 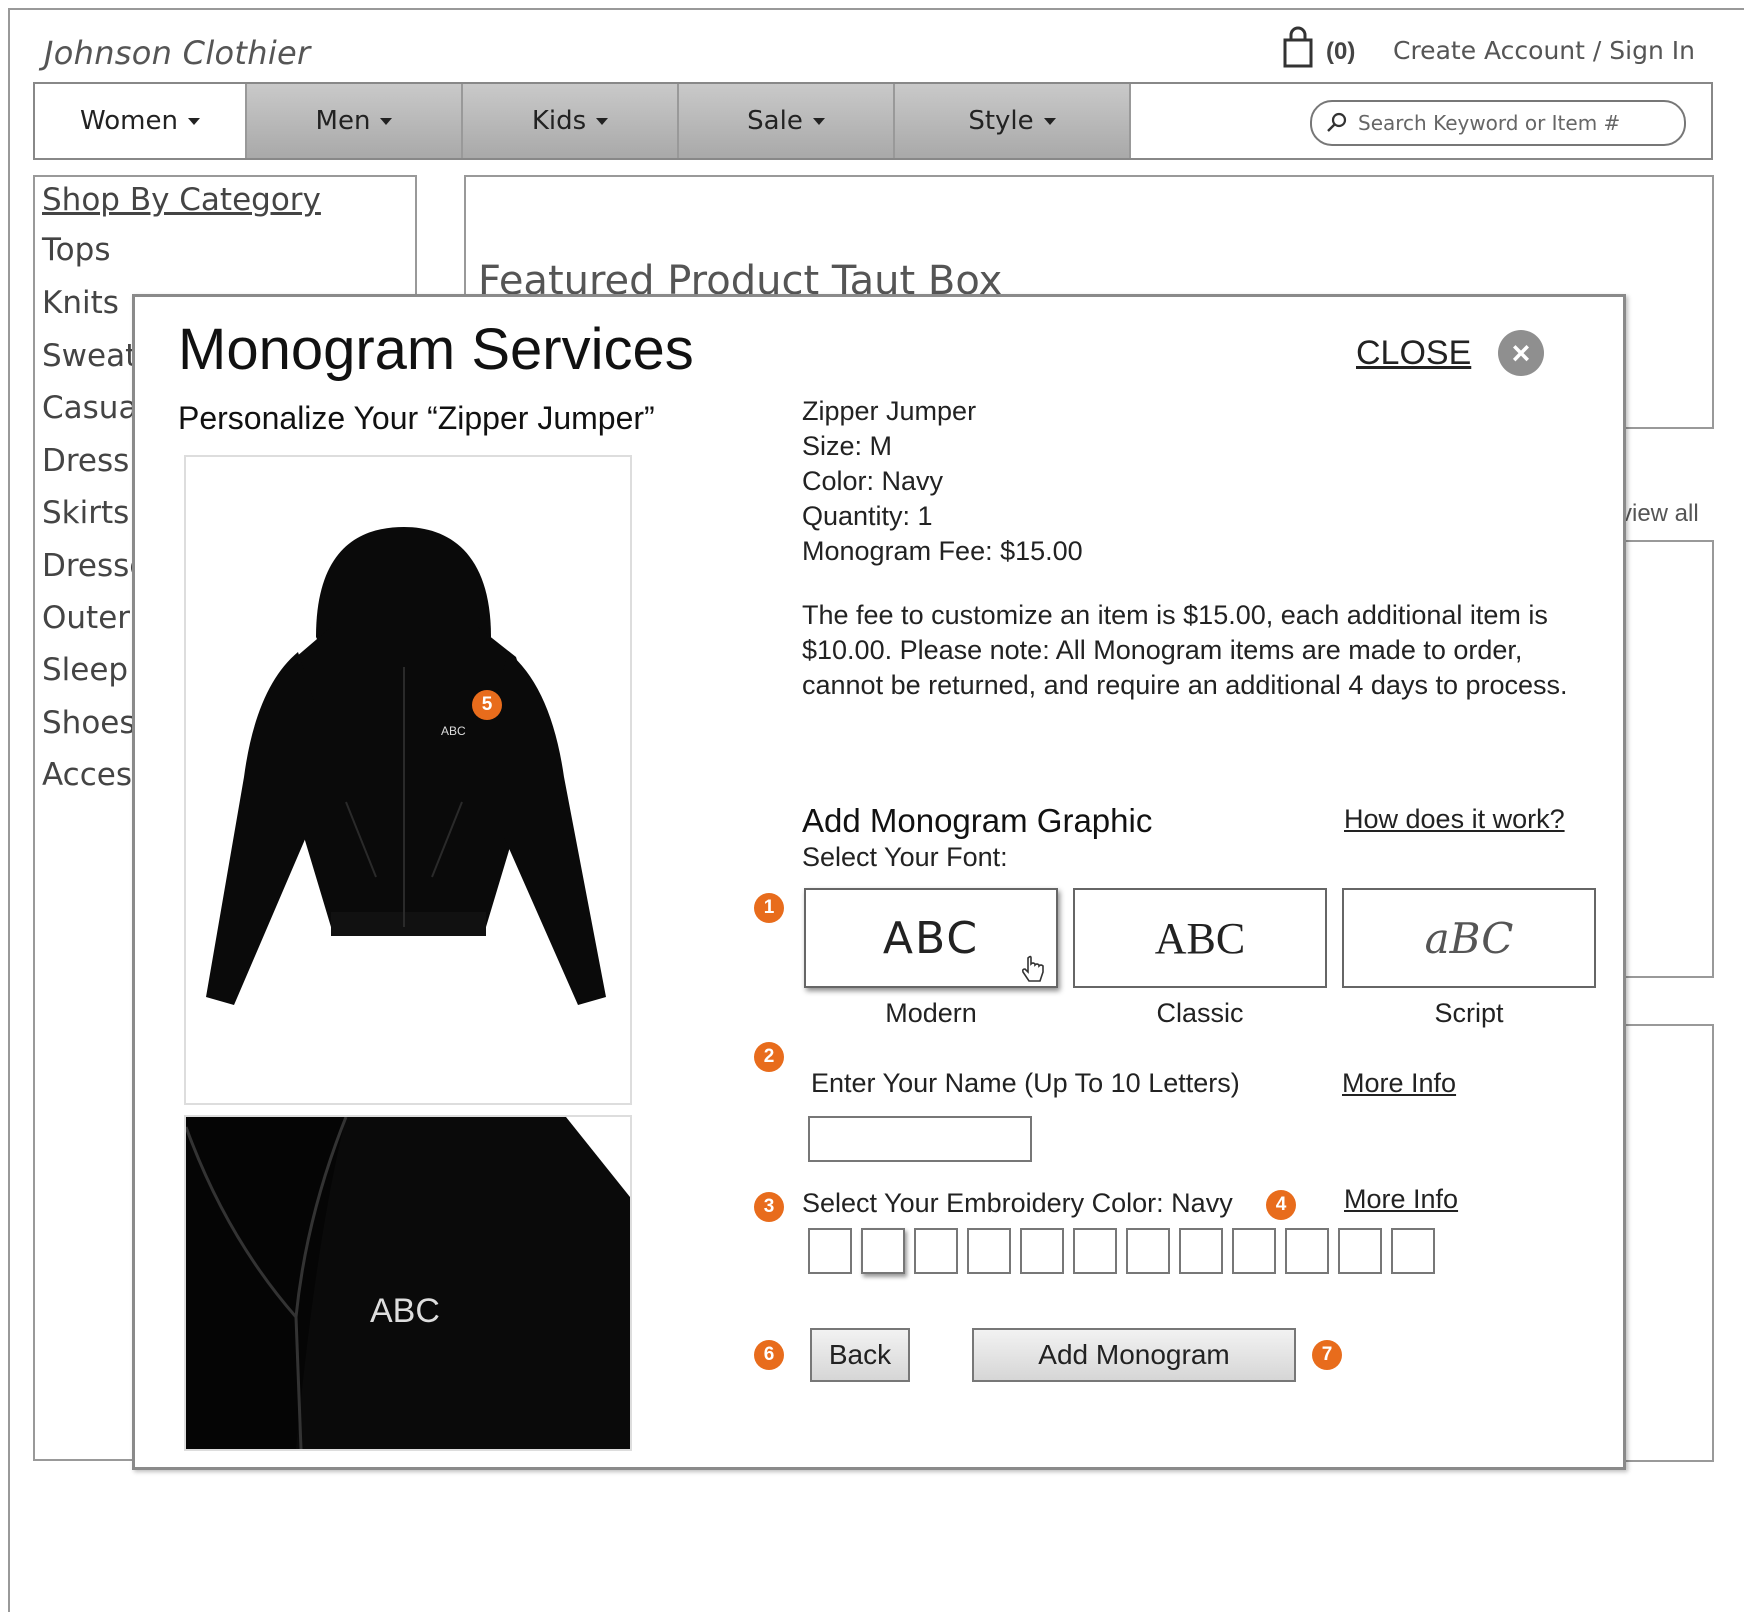 What do you see at coordinates (1337, 122) in the screenshot?
I see `search-icon` at bounding box center [1337, 122].